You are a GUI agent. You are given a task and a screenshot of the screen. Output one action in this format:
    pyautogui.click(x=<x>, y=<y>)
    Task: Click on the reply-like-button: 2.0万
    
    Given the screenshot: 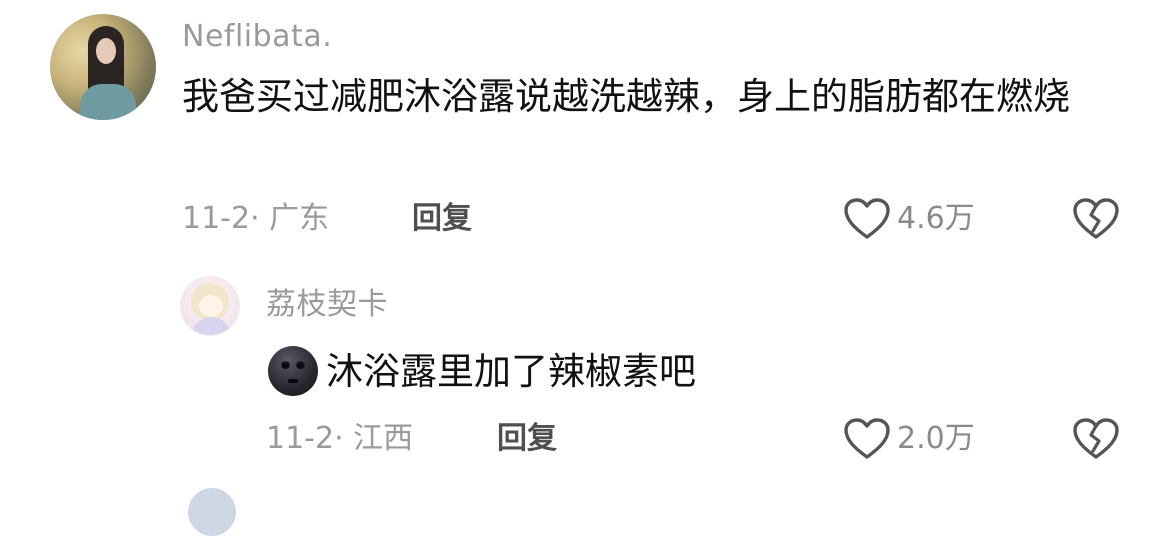 What is the action you would take?
    pyautogui.click(x=909, y=439)
    